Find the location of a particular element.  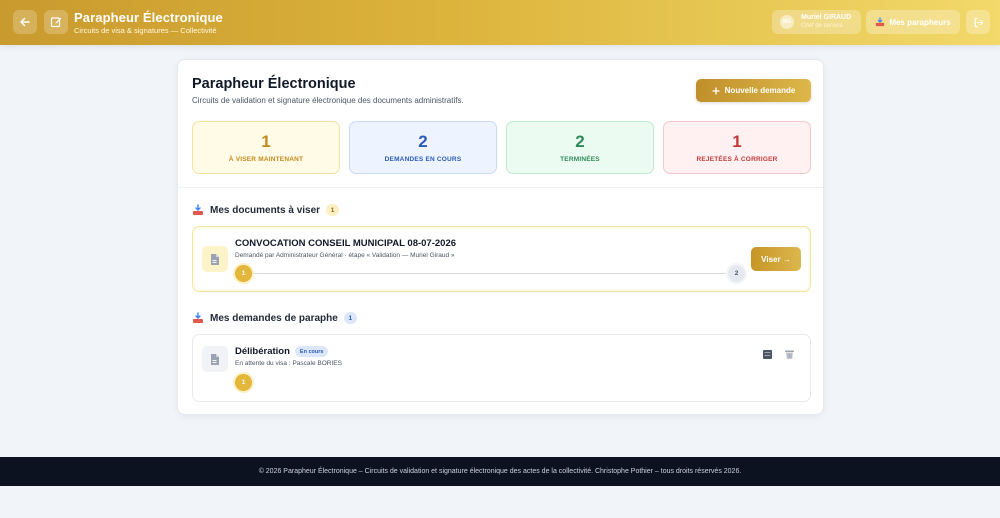

new-request-button: Nouvelle demande is located at coordinates (753, 90).